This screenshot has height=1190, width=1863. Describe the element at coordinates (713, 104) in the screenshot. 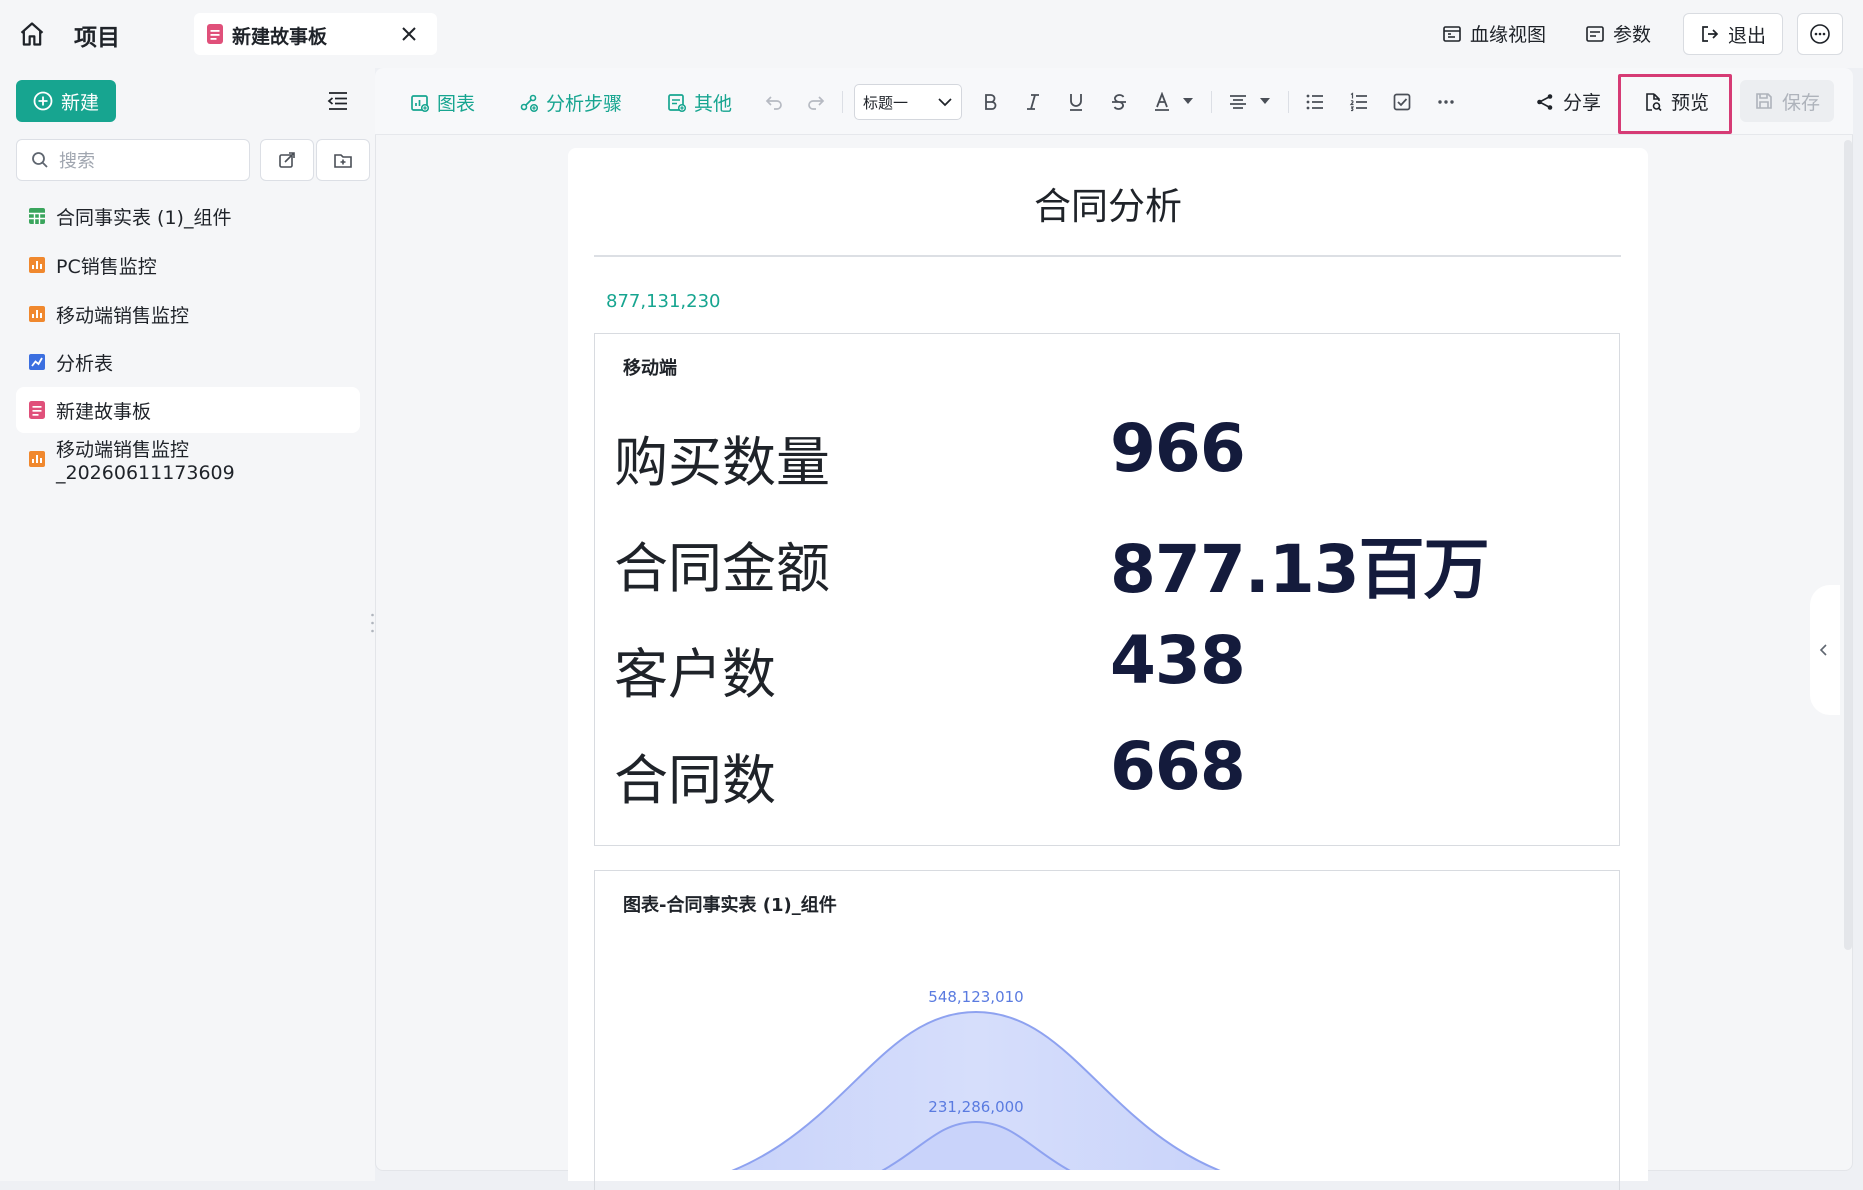

I see `other-label: 其他` at that location.